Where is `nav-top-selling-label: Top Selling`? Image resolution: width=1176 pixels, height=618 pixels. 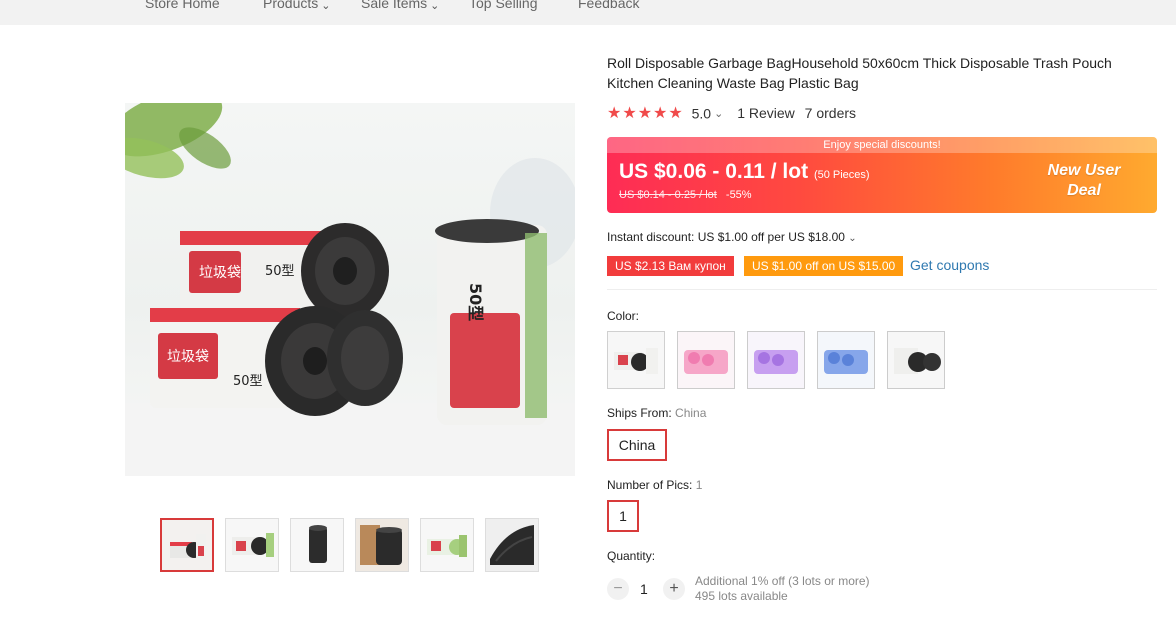
nav-top-selling-label: Top Selling is located at coordinates (503, 5).